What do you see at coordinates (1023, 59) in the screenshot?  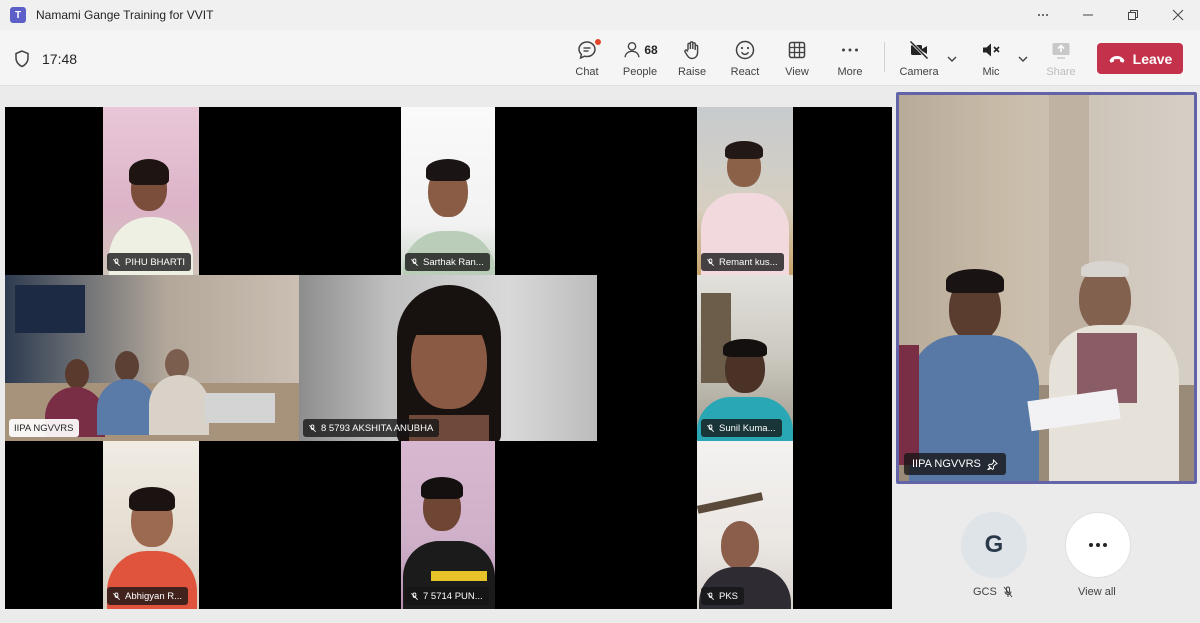 I see `mic-options-chevron-down-icon` at bounding box center [1023, 59].